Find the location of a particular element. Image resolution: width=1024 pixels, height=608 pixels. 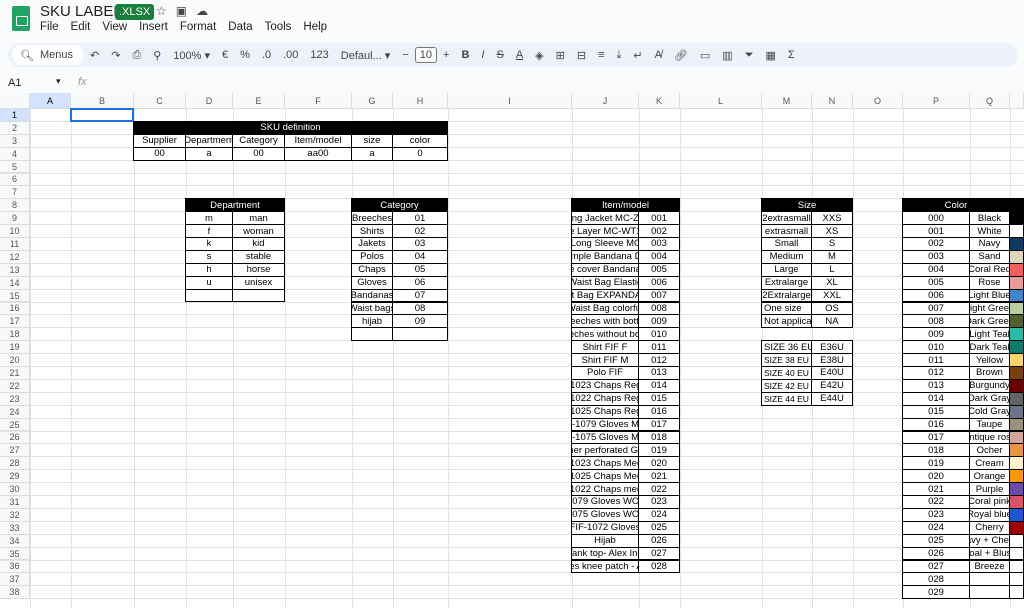

text-color-button: A is located at coordinates (519, 55).